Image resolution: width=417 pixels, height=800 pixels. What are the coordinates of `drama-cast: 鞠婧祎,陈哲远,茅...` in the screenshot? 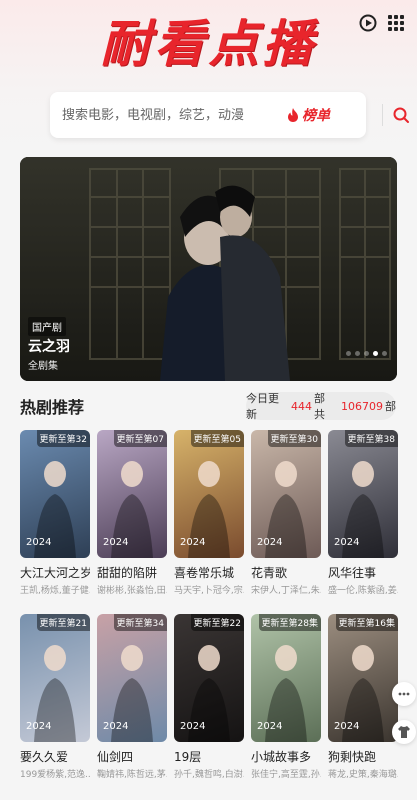 It's located at (132, 775).